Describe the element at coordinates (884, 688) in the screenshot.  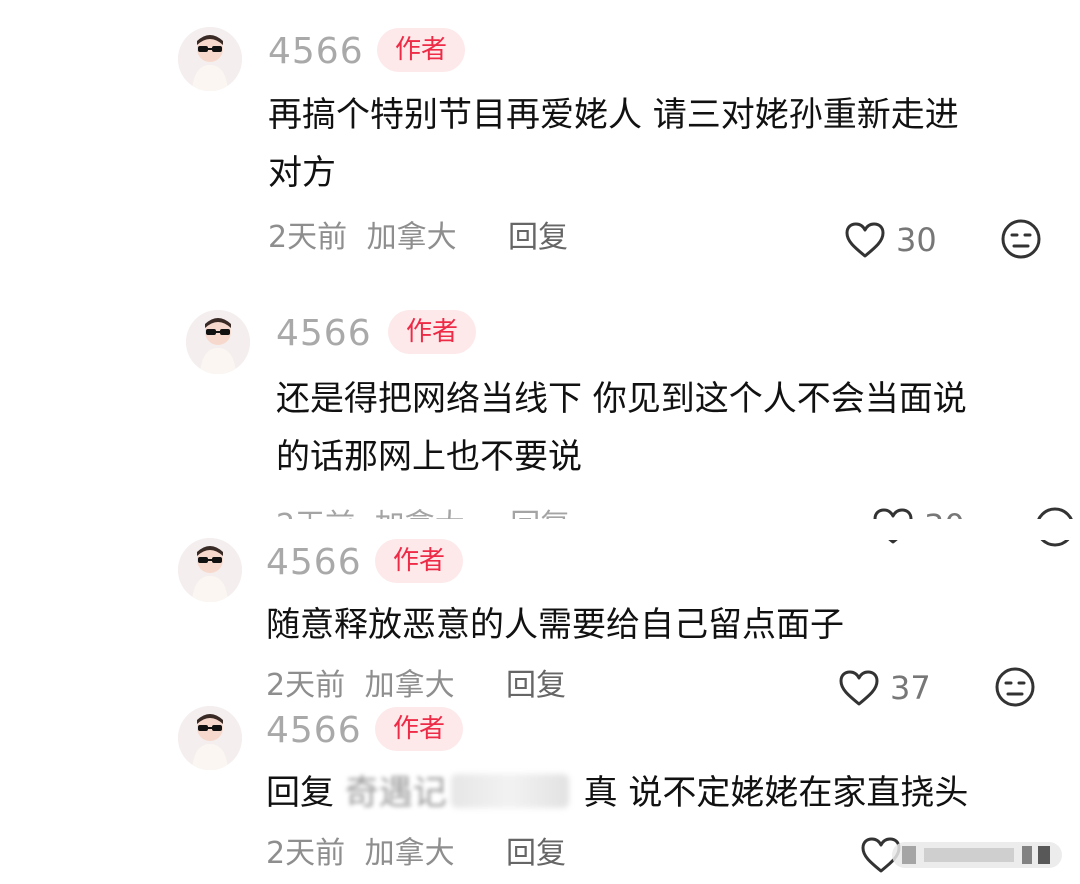
I see `like-button: 37` at that location.